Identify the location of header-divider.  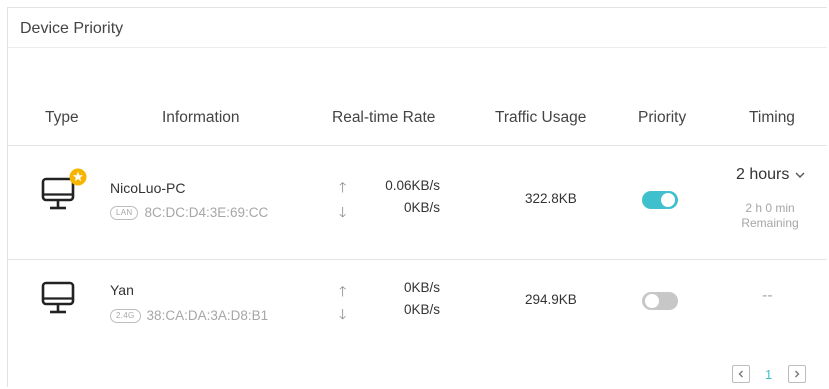
(417, 145).